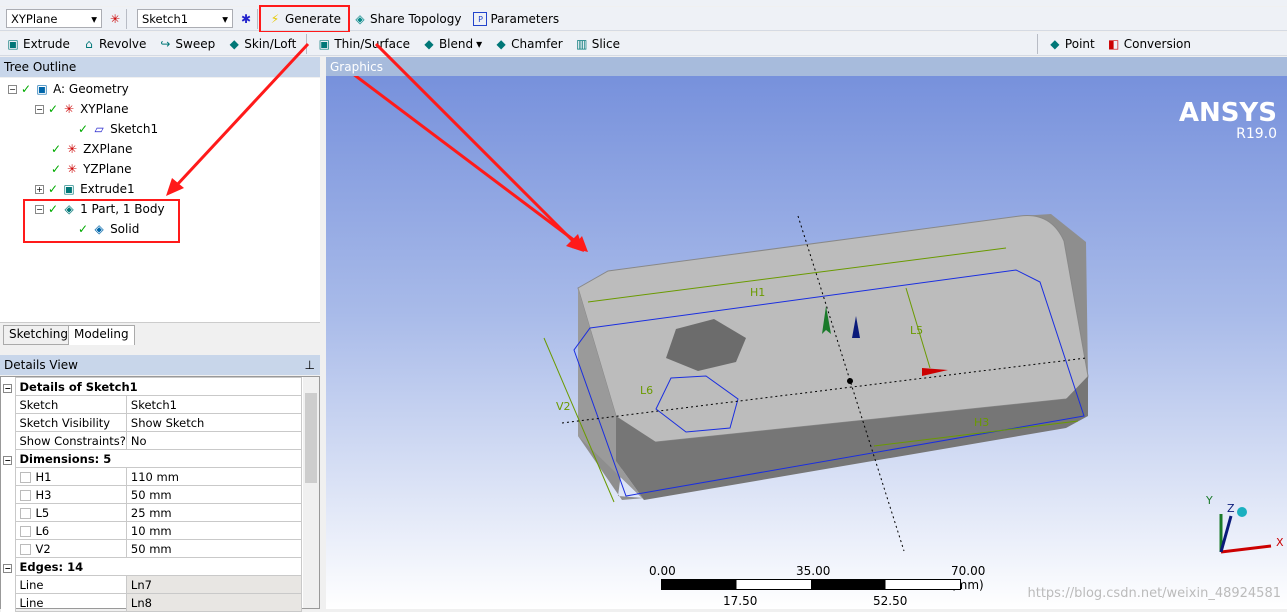 The image size is (1287, 612). I want to click on point-button: ◆ Point, so click(1071, 44).